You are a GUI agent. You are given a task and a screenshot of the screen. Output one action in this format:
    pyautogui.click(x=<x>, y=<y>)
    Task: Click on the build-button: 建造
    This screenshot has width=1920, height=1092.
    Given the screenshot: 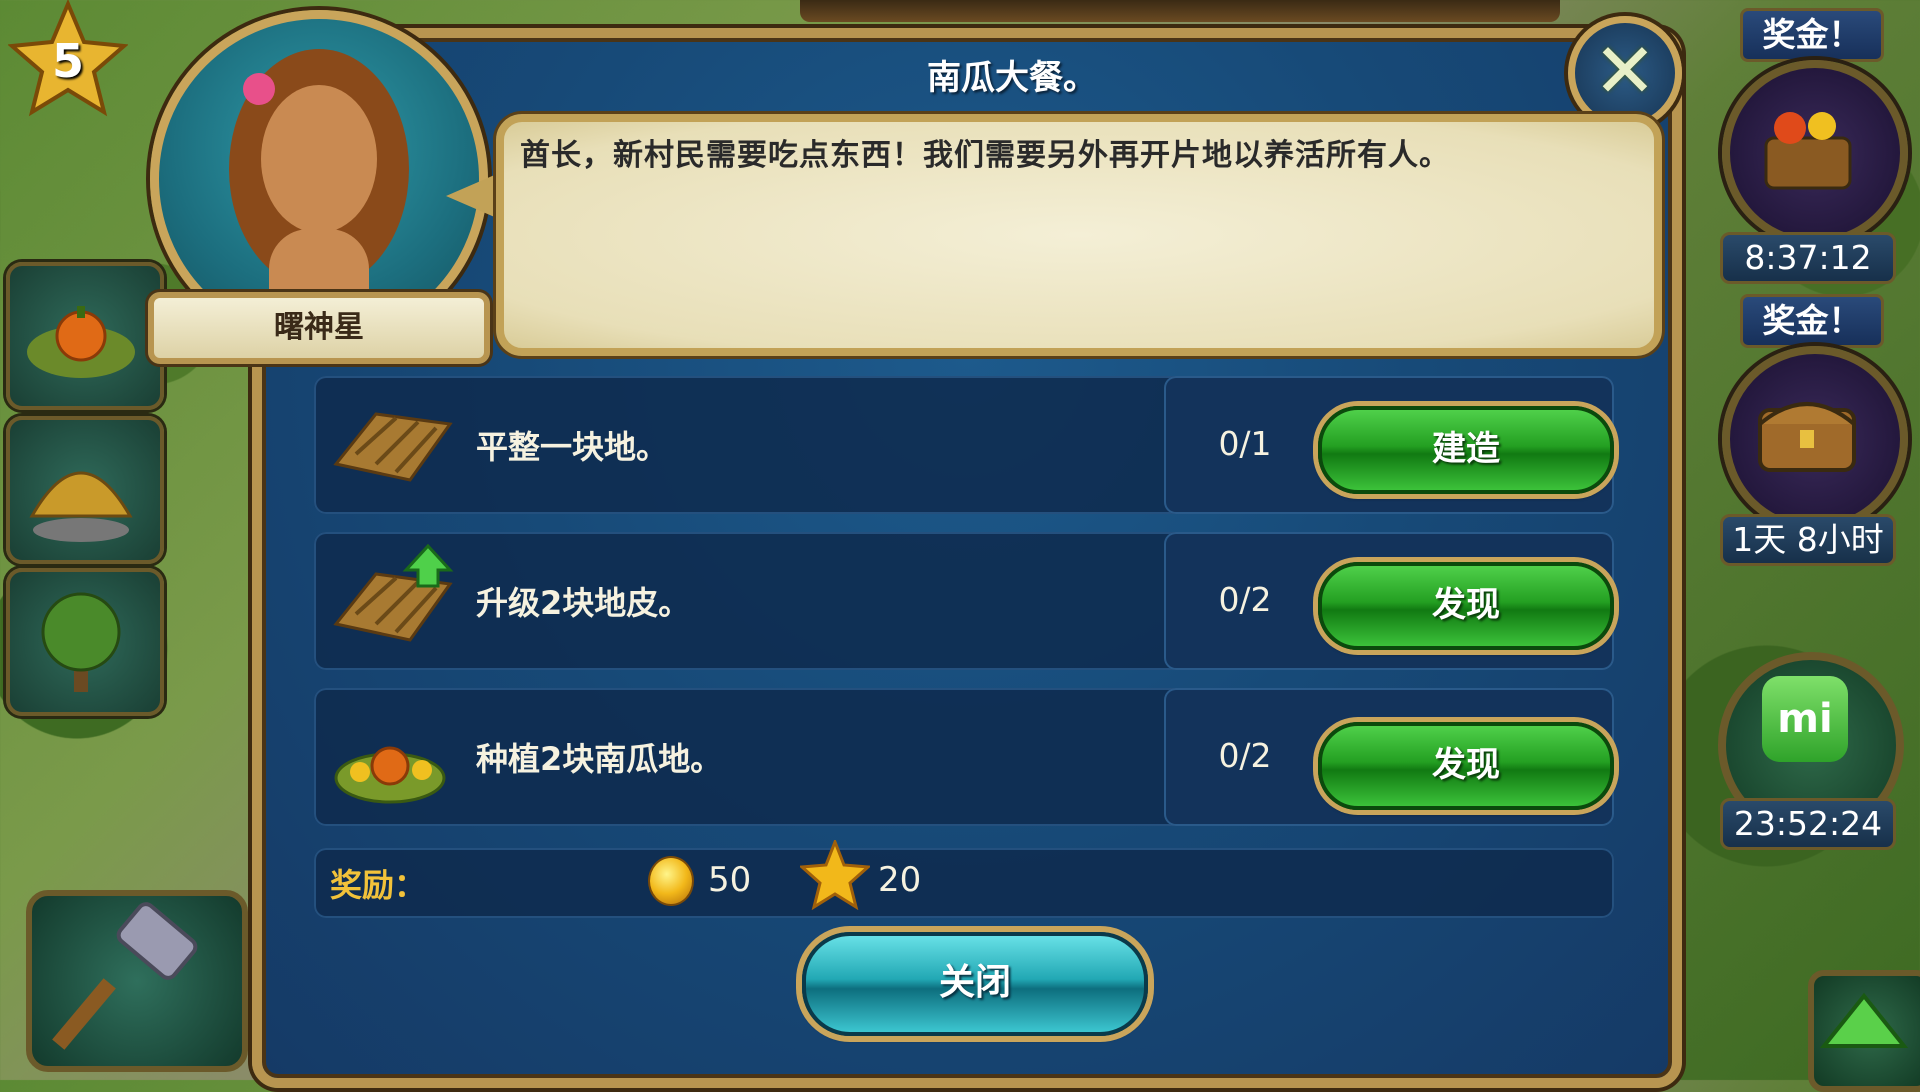 What is the action you would take?
    pyautogui.click(x=1466, y=450)
    